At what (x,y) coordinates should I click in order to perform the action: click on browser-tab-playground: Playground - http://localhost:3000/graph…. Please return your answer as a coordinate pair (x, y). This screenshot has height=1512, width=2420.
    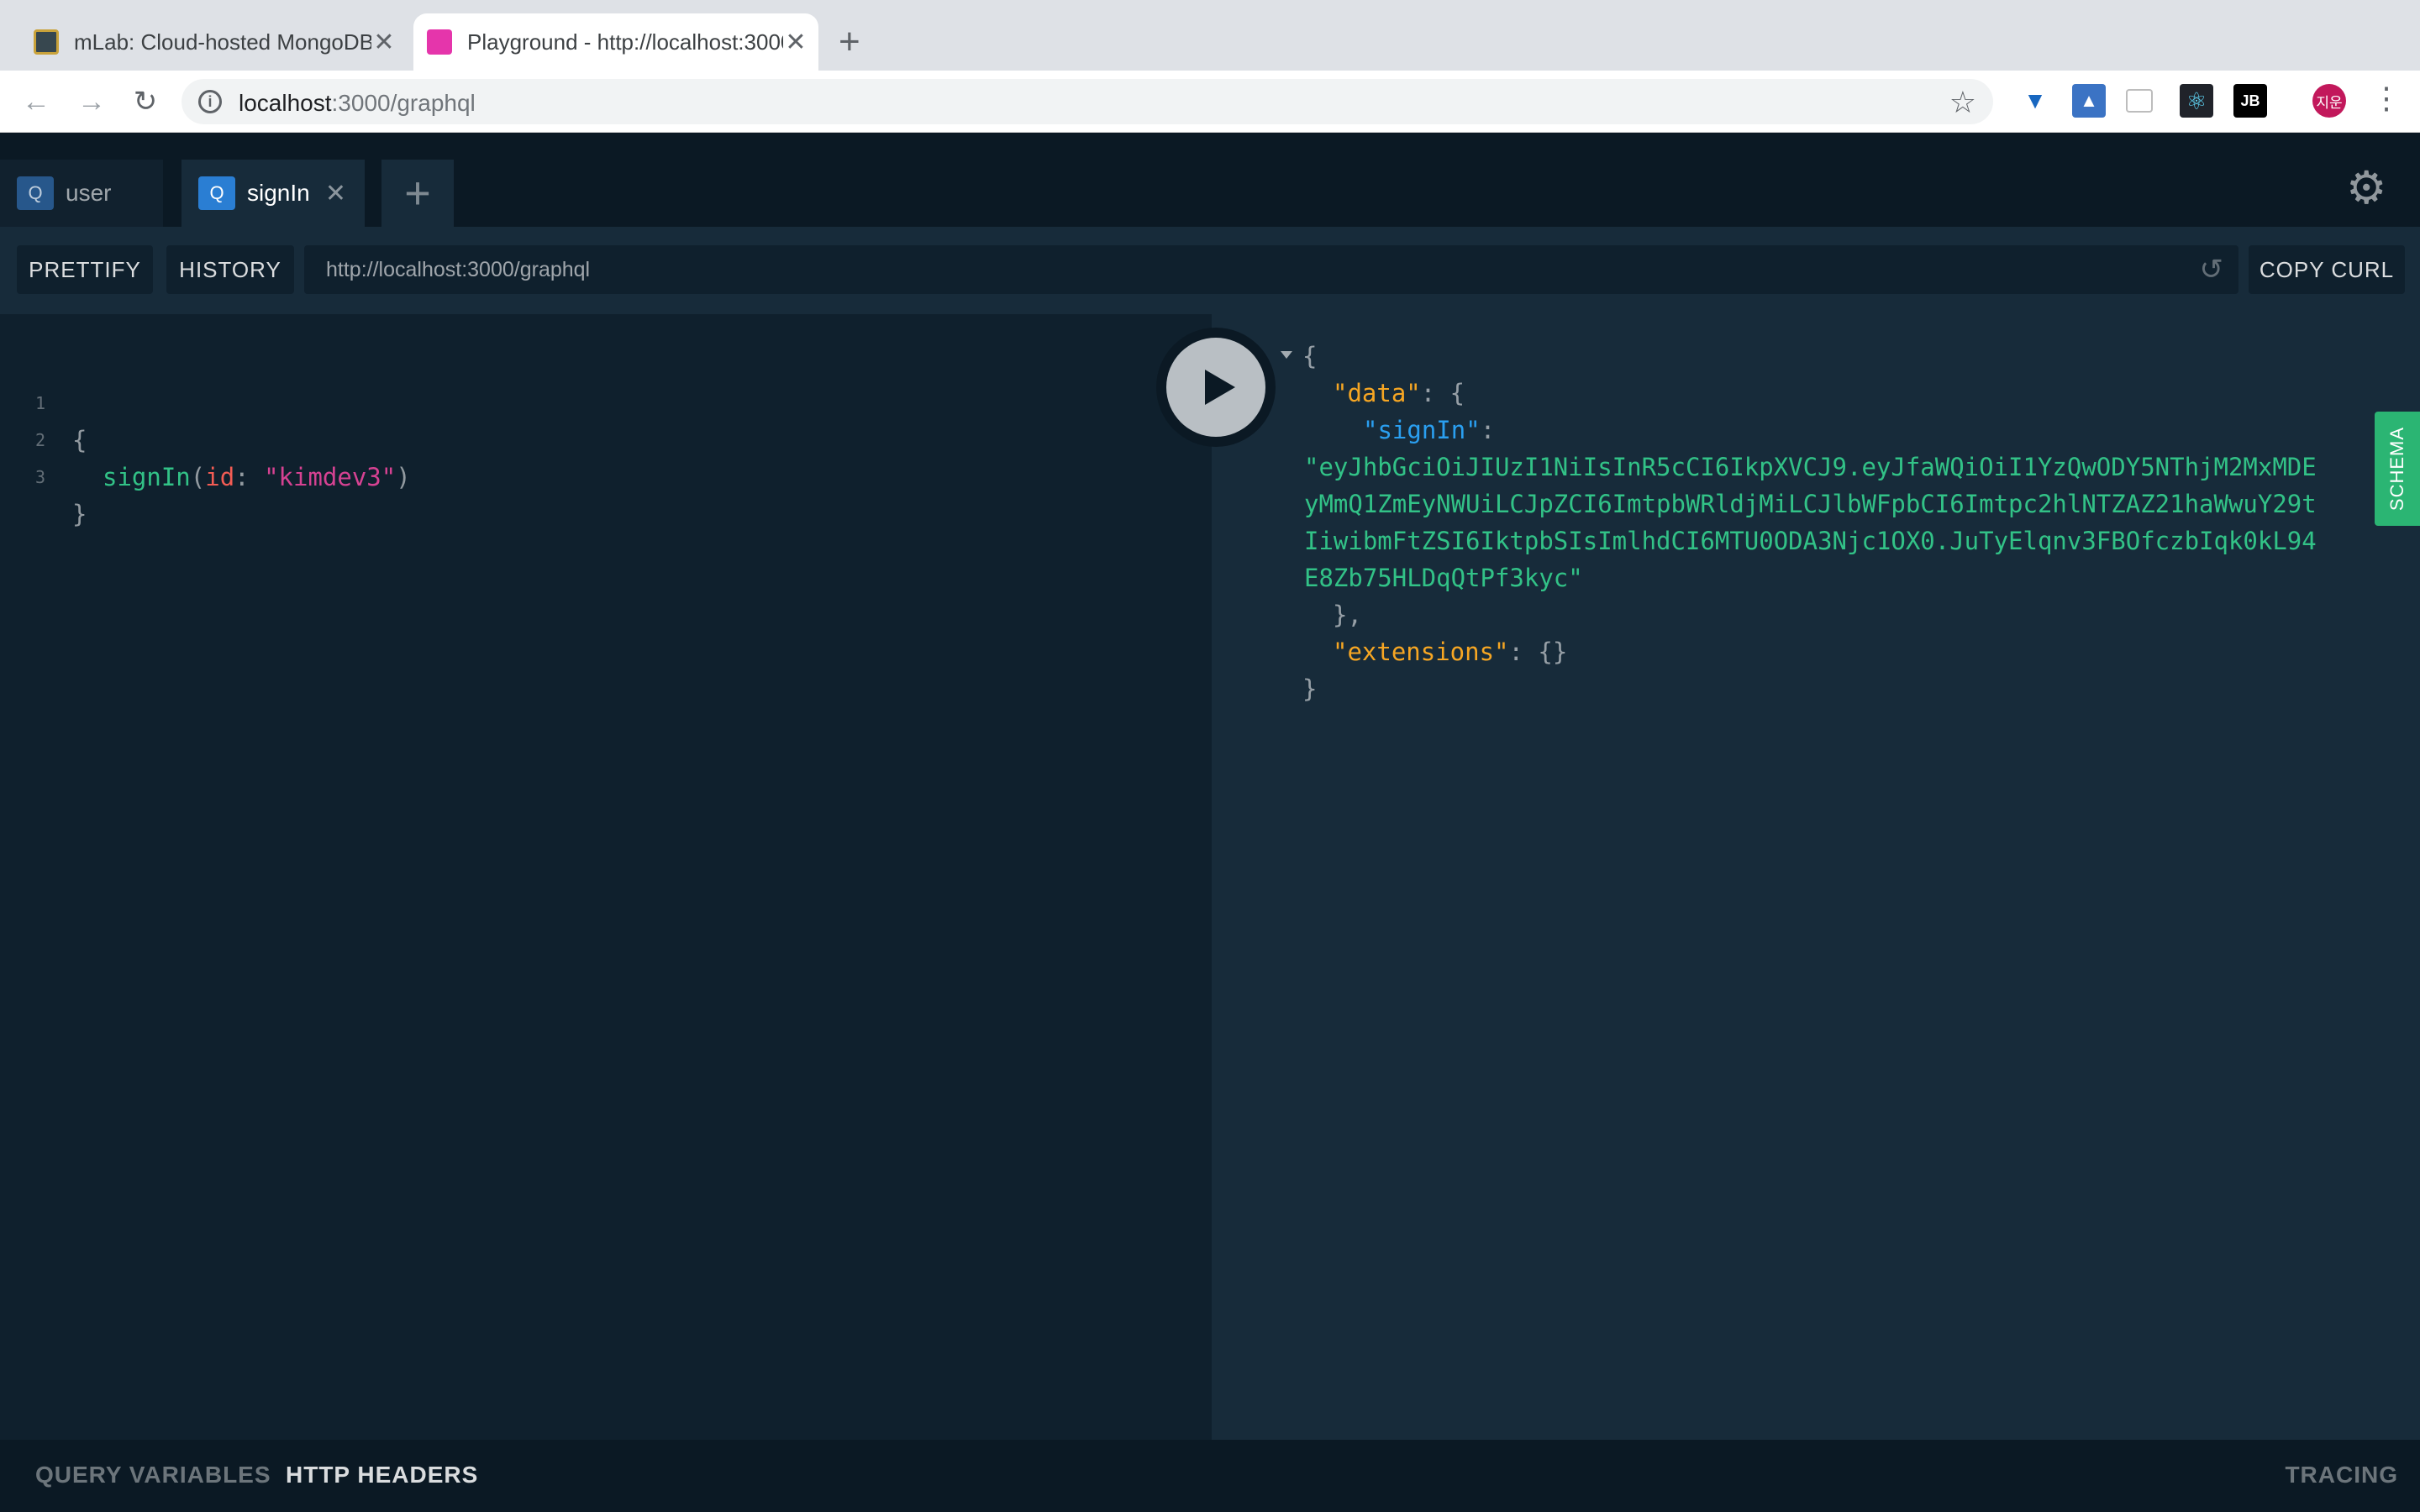
    Looking at the image, I should click on (615, 42).